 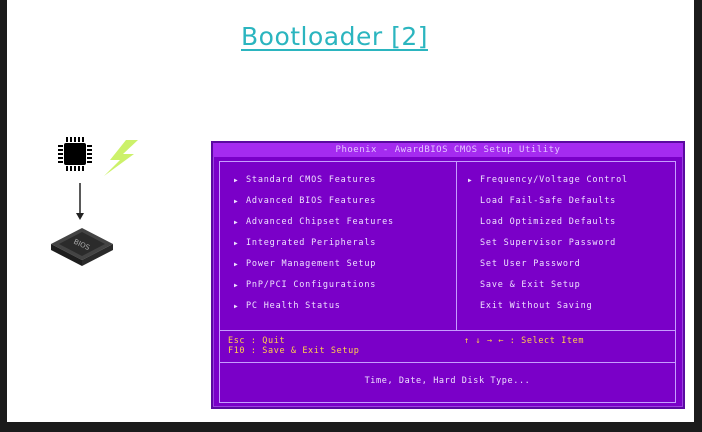 I want to click on bios-menu-item-left: ▶ Standard CMOS Features, so click(x=314, y=184).